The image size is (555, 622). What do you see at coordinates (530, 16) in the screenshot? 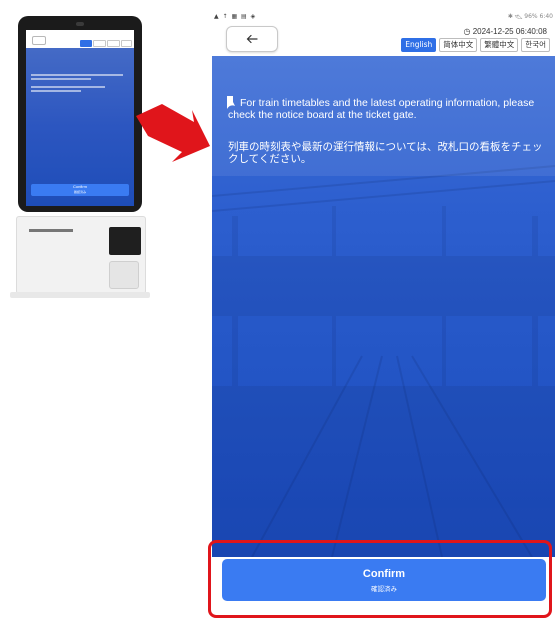
I see `status-icons-right: ✱ ▿◺ 96% 6:40` at bounding box center [530, 16].